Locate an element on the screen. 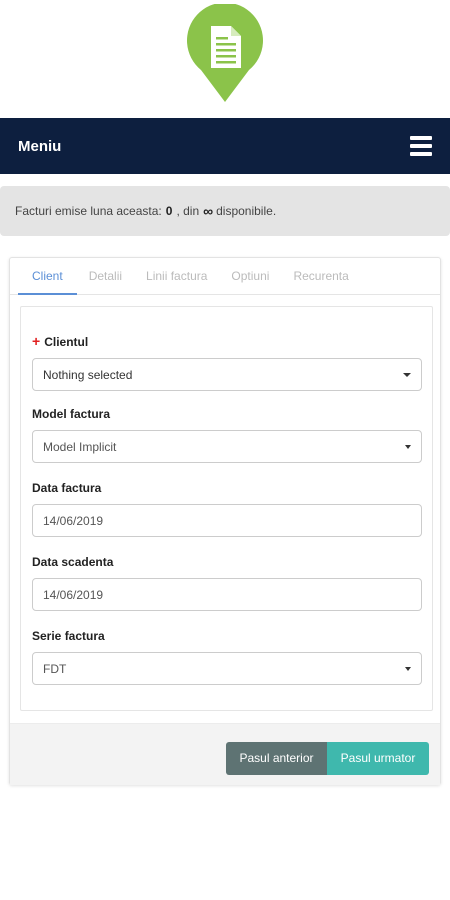 Image resolution: width=450 pixels, height=900 pixels. app-logo-area is located at coordinates (225, 59).